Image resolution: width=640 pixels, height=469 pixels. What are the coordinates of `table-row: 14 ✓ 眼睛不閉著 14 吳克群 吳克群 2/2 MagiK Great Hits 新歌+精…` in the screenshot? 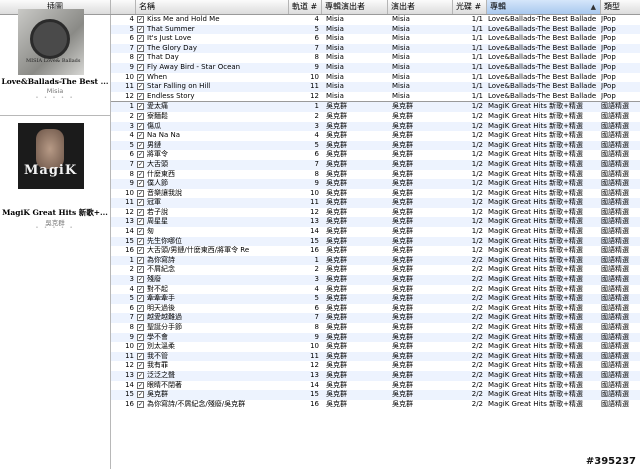 It's located at (375, 386).